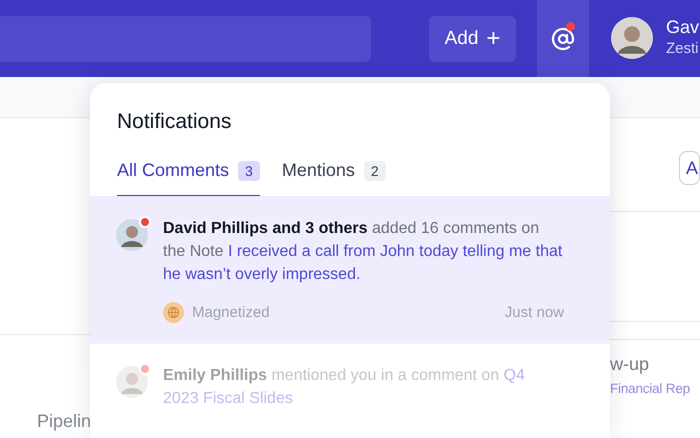 This screenshot has width=700, height=438. I want to click on notification-text: Emily Phillips mentioned you in a comment on Q4 2023 Fiscal Slides, so click(344, 387).